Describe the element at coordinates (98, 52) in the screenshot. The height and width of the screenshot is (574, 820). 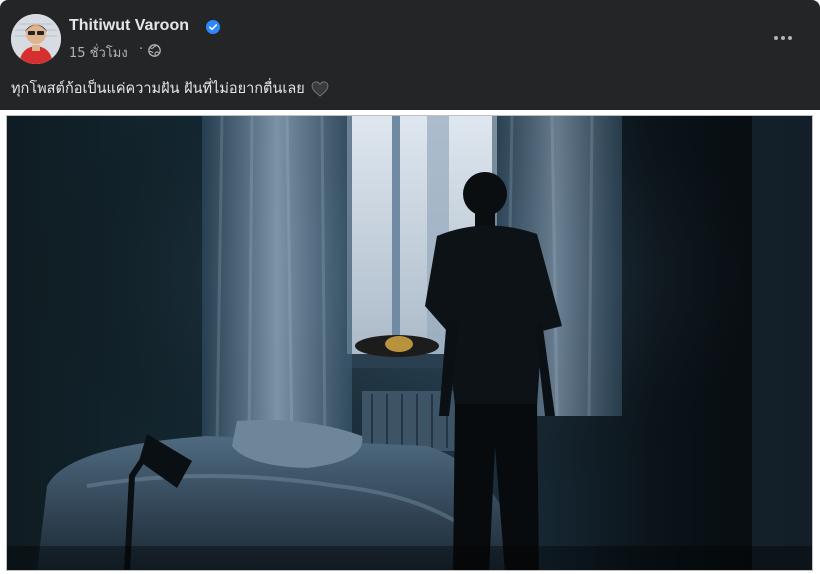
I see `post-timestamp: 15 ชั่วโมง` at that location.